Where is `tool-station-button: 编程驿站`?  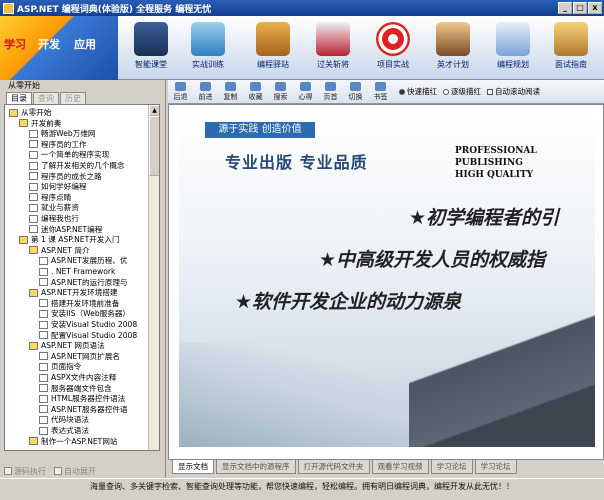
tool-station-button: 编程驿站 is located at coordinates (273, 50).